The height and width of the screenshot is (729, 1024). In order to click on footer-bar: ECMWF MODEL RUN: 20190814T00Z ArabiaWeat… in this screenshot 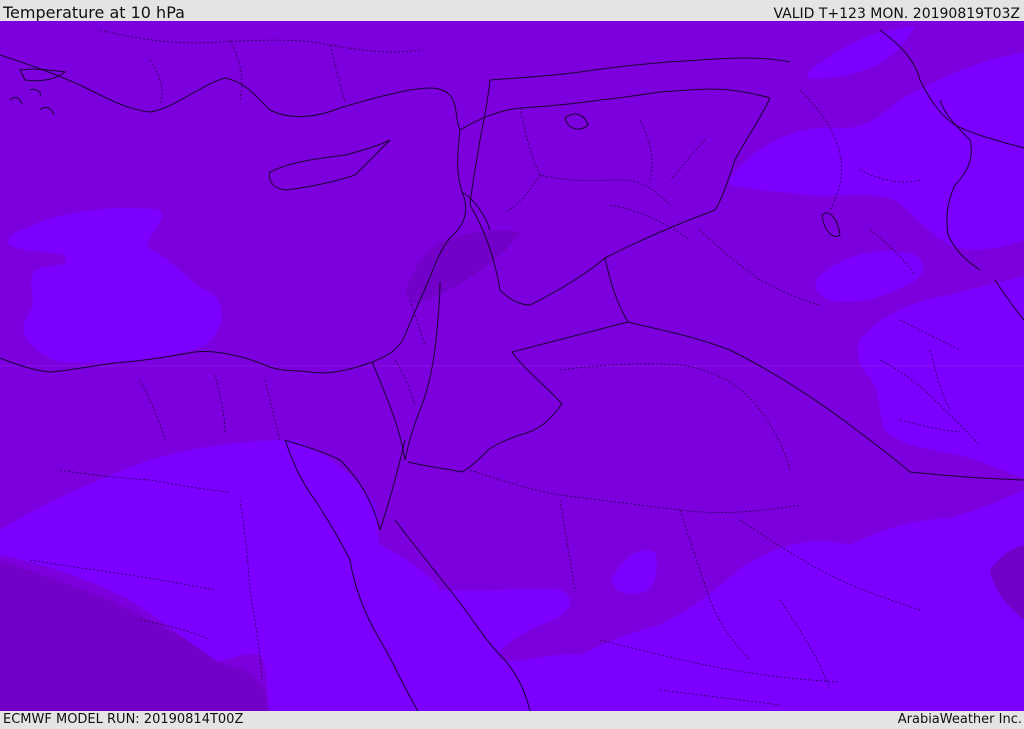, I will do `click(512, 720)`.